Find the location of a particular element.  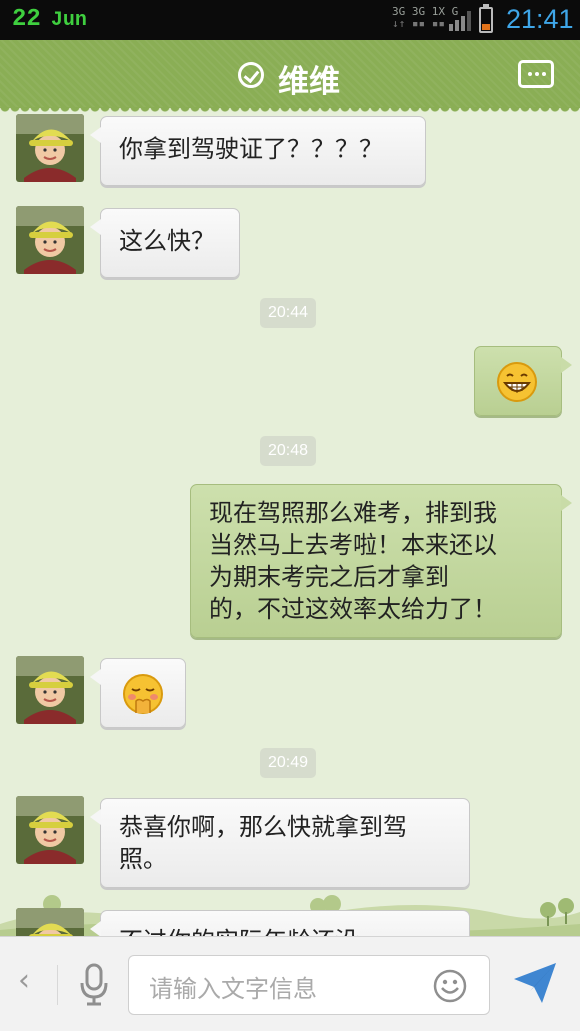

smiley-icon is located at coordinates (450, 986).